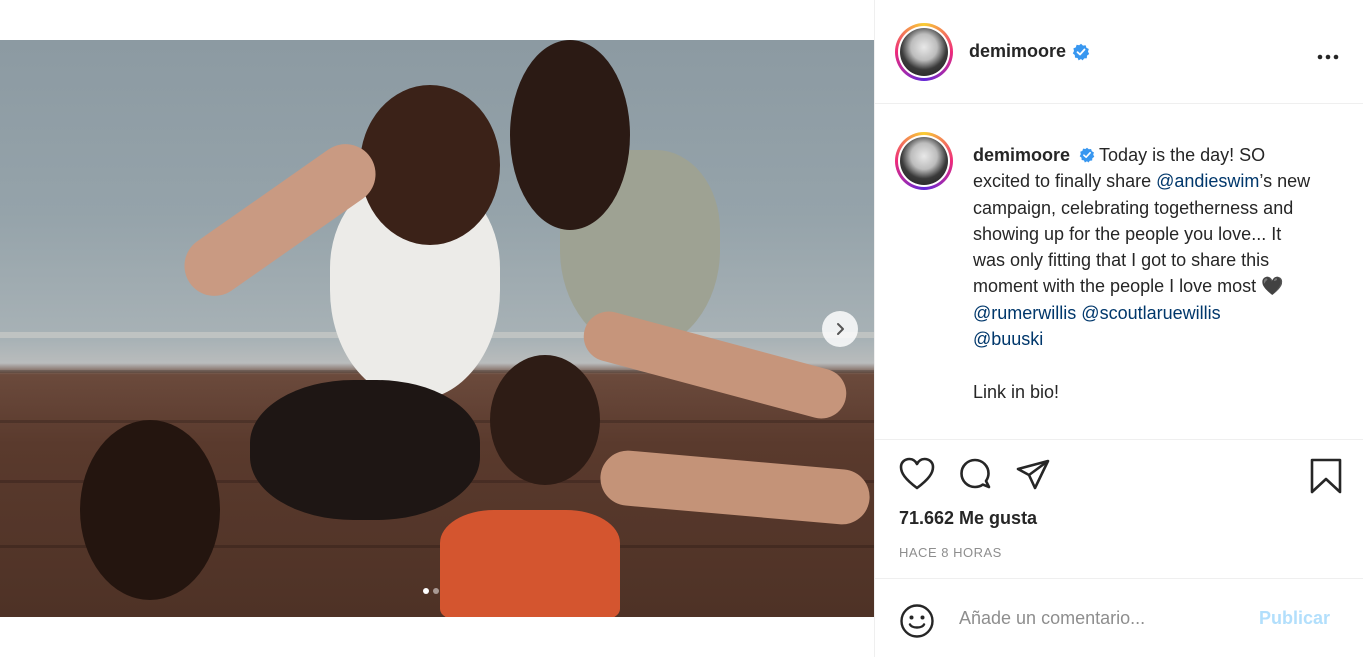  I want to click on header-username: demimoore, so click(1017, 51).